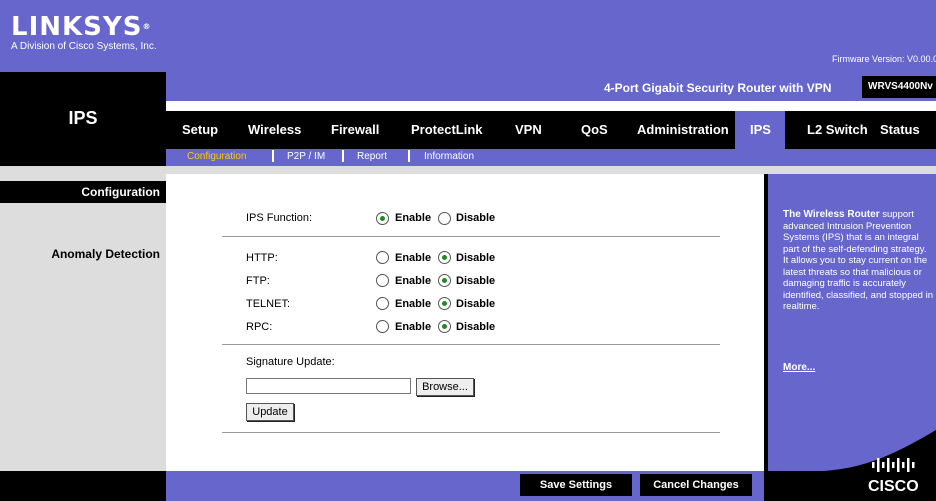 This screenshot has height=501, width=936. I want to click on http-enable-radio, so click(382, 257).